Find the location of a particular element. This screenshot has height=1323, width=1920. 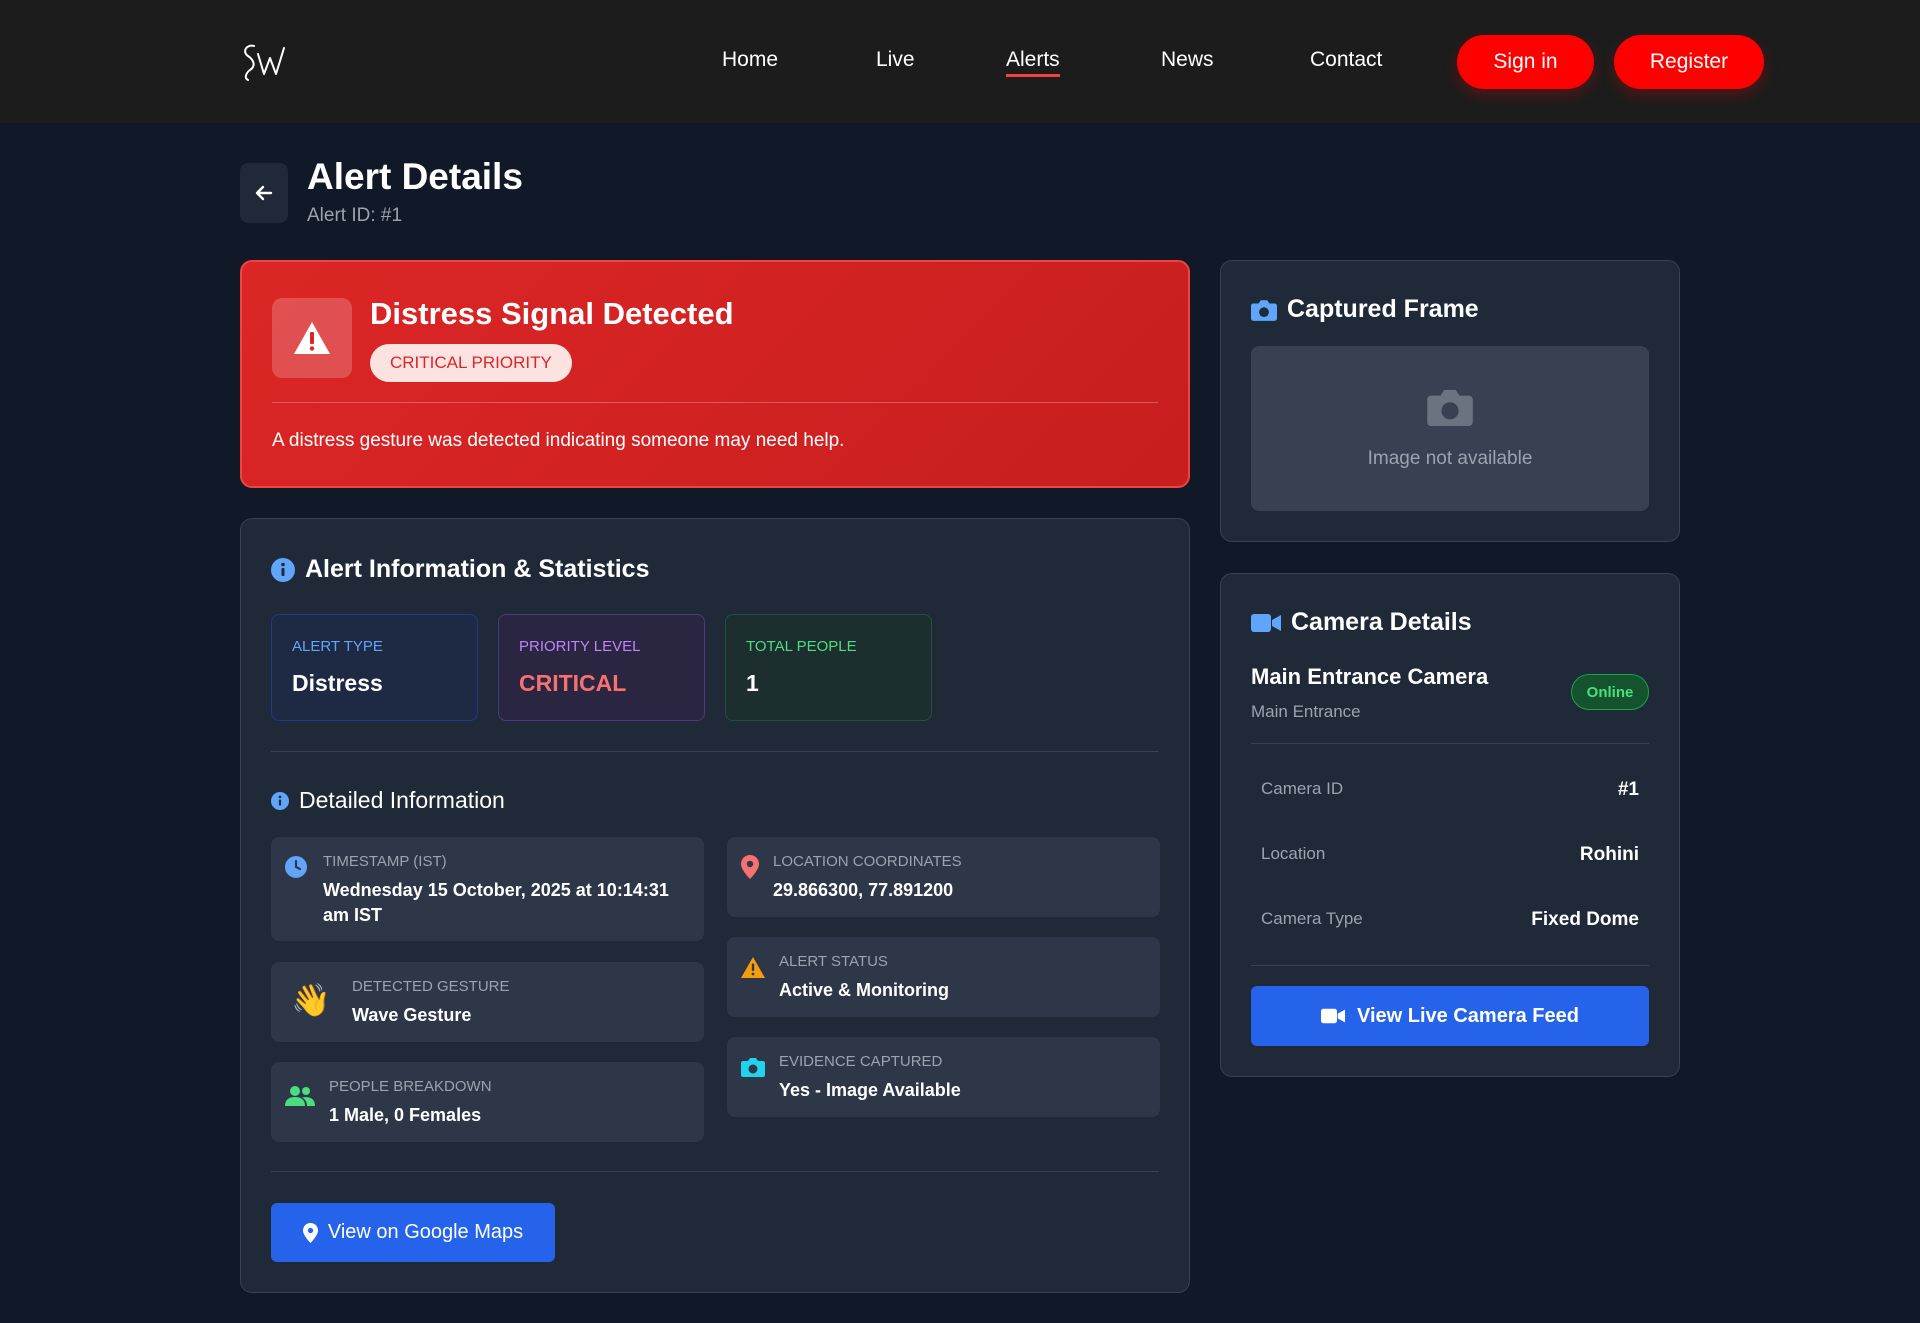

view-on-google-maps-button: View on Google Maps is located at coordinates (413, 1232).